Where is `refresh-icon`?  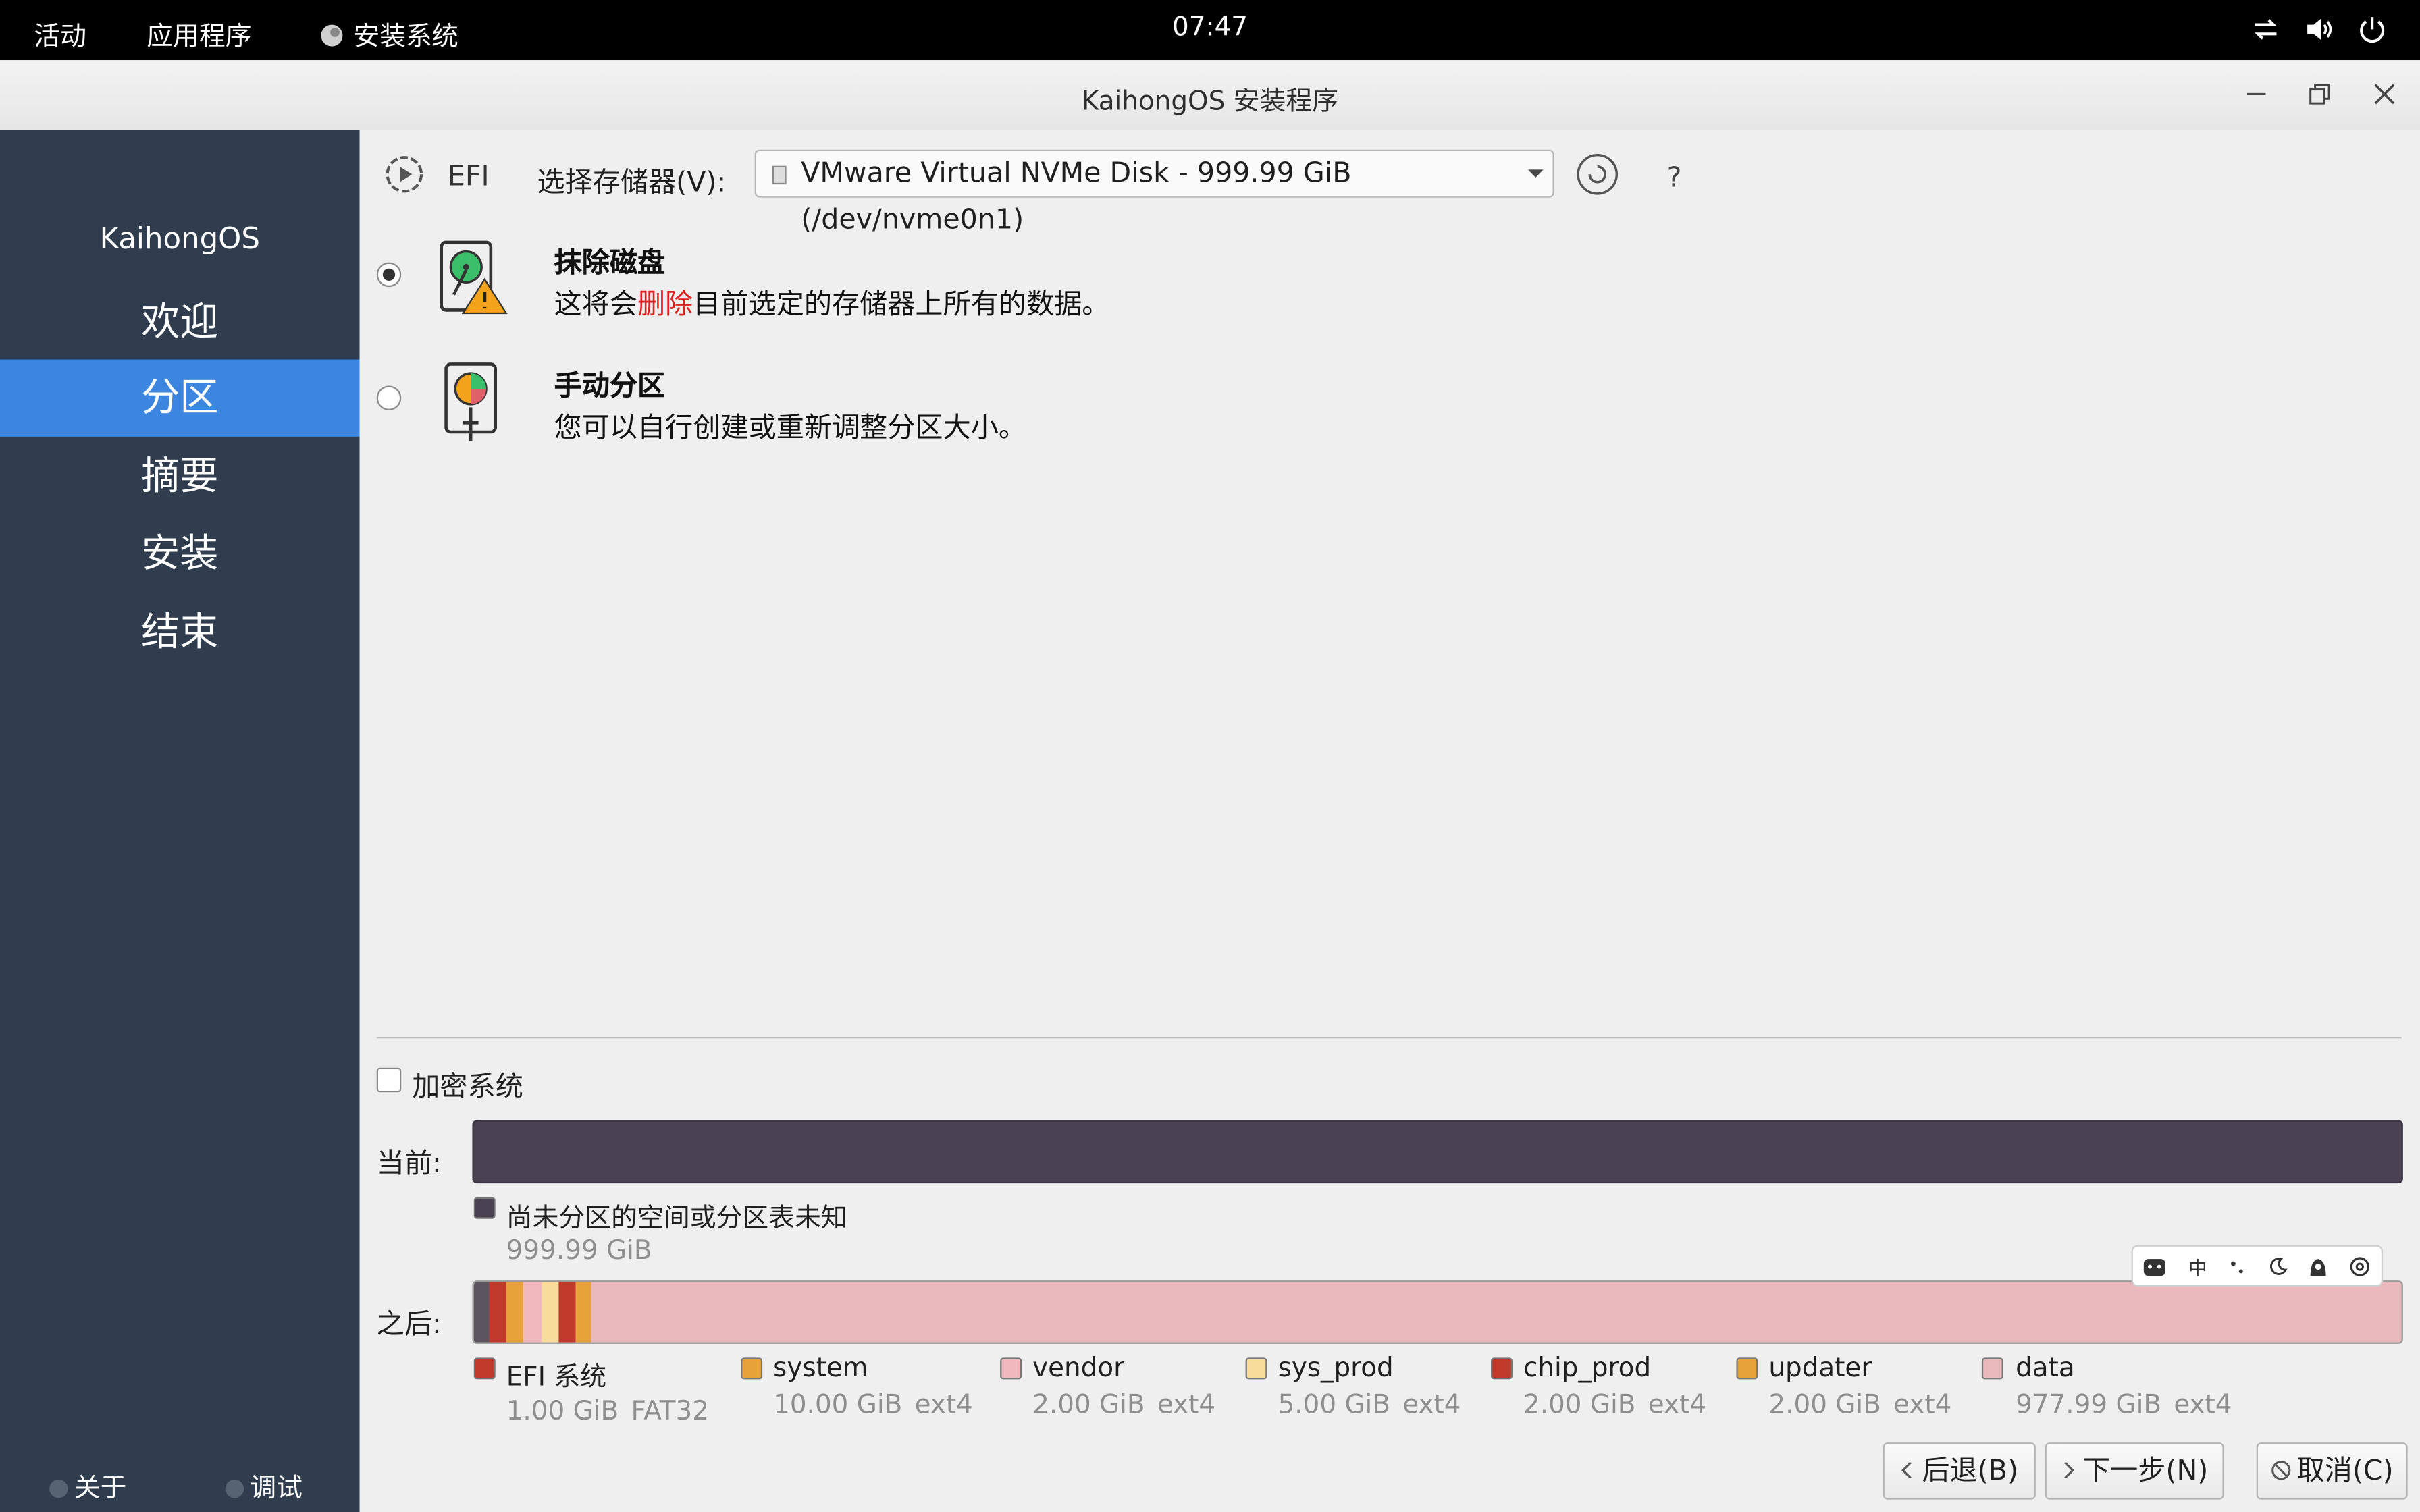
refresh-icon is located at coordinates (1597, 174).